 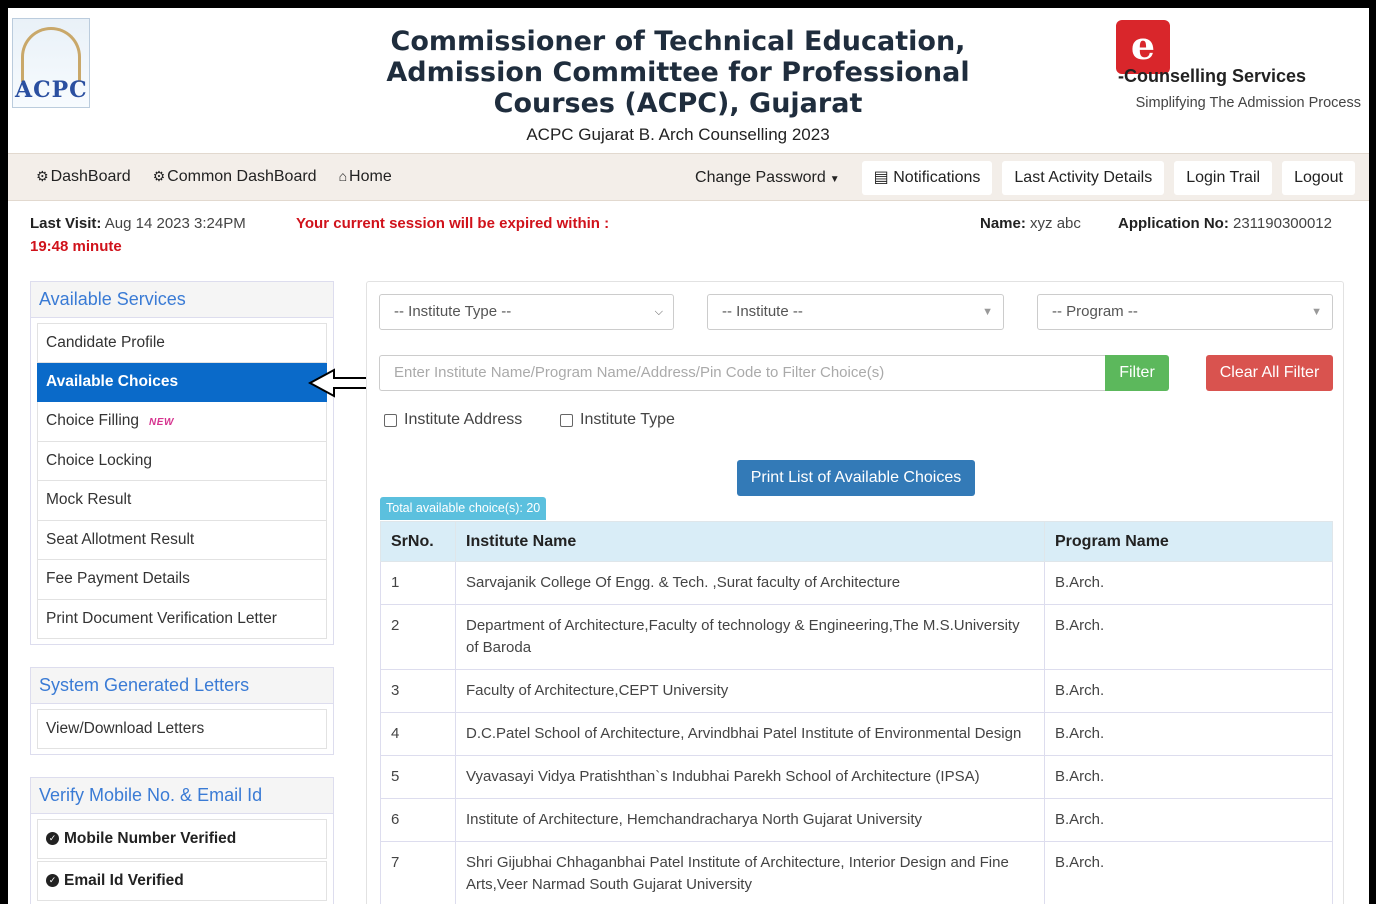 I want to click on institute-type-checkbox: Institute Type, so click(x=617, y=420).